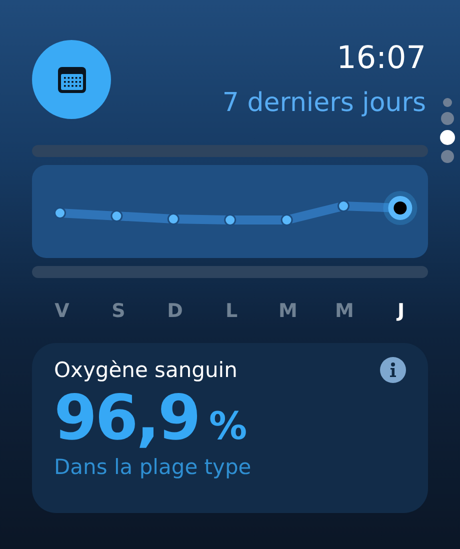 The height and width of the screenshot is (549, 460). What do you see at coordinates (153, 467) in the screenshot?
I see `range-note: Dans la plage type` at bounding box center [153, 467].